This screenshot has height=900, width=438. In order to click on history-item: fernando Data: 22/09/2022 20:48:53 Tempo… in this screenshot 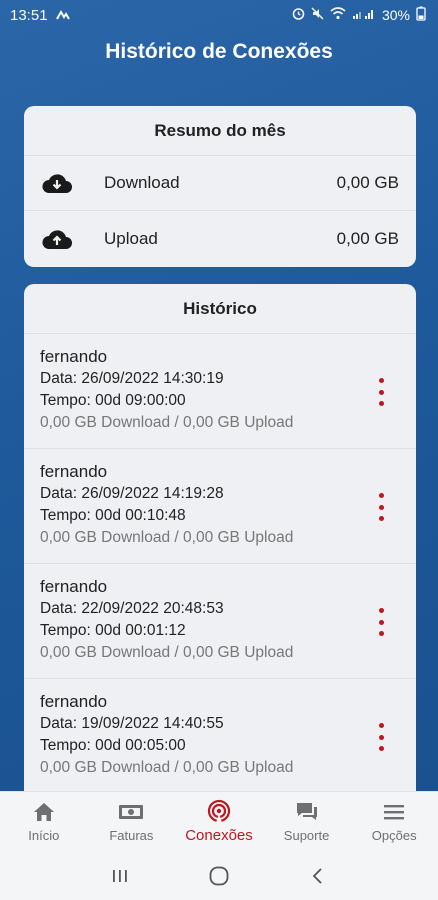, I will do `click(220, 621)`.